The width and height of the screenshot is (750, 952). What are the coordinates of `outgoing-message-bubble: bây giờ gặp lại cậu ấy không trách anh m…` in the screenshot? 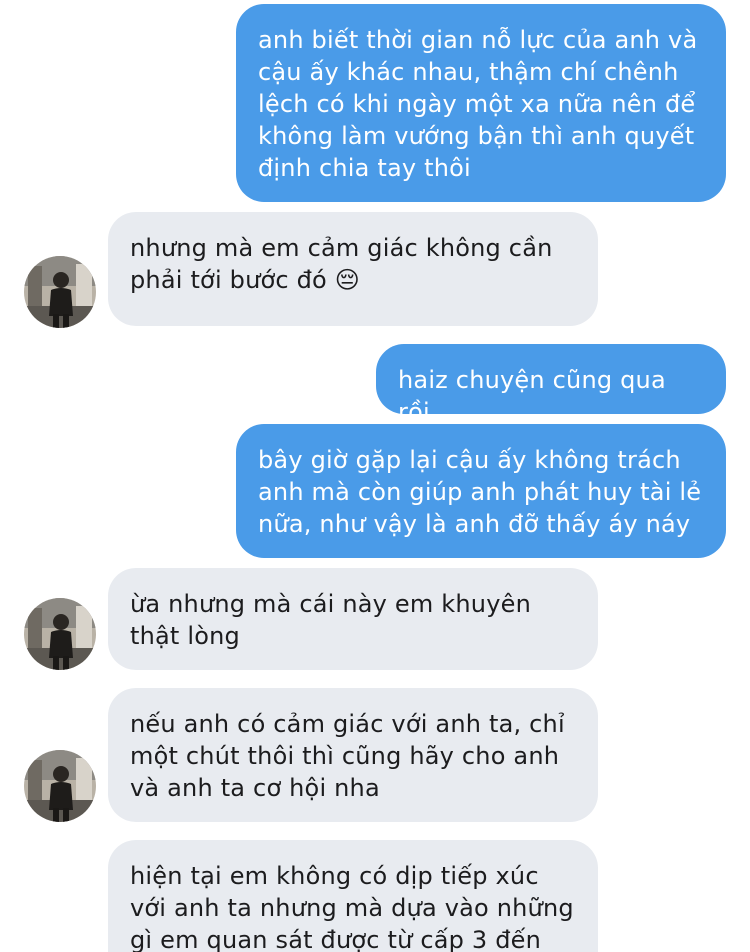 It's located at (481, 491).